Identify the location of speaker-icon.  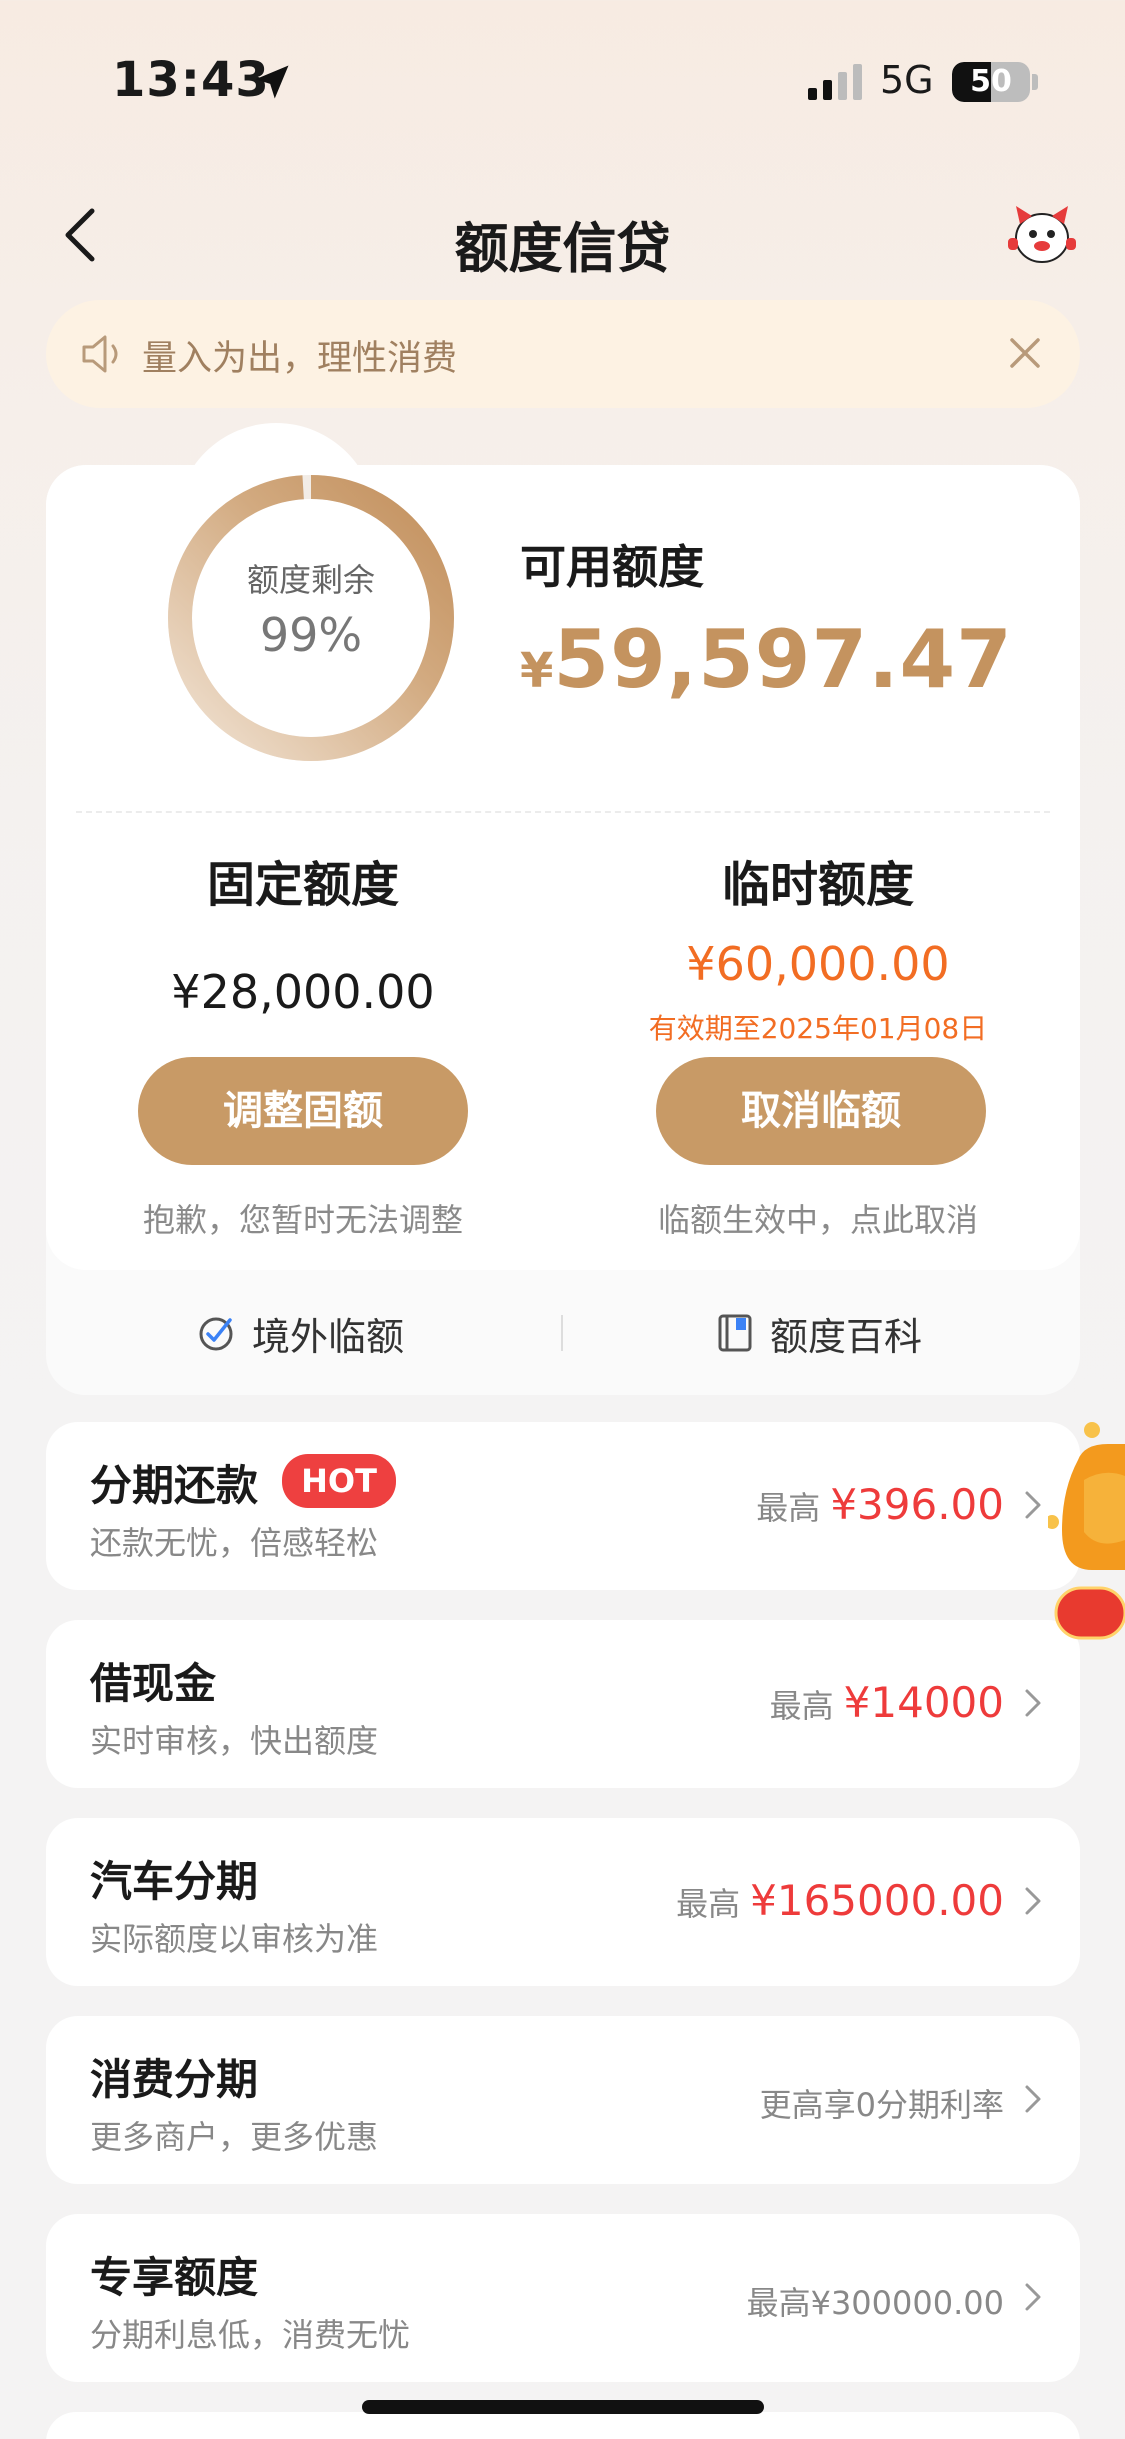
(100, 354).